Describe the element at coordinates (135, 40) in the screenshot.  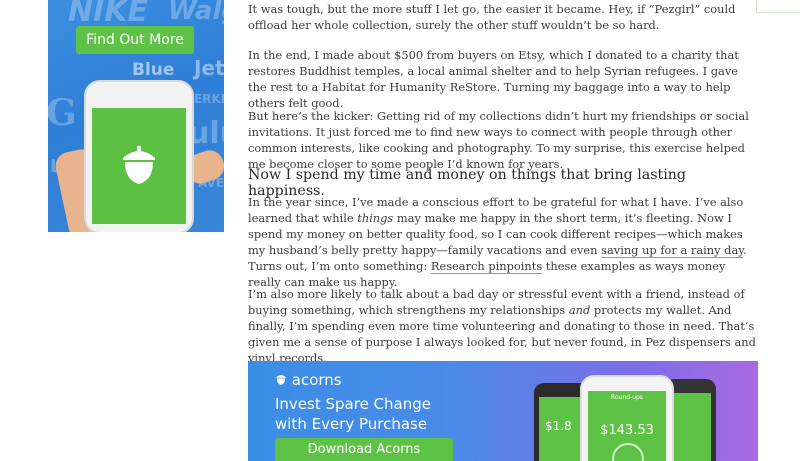
I see `find-out-more-button: Find Out More` at that location.